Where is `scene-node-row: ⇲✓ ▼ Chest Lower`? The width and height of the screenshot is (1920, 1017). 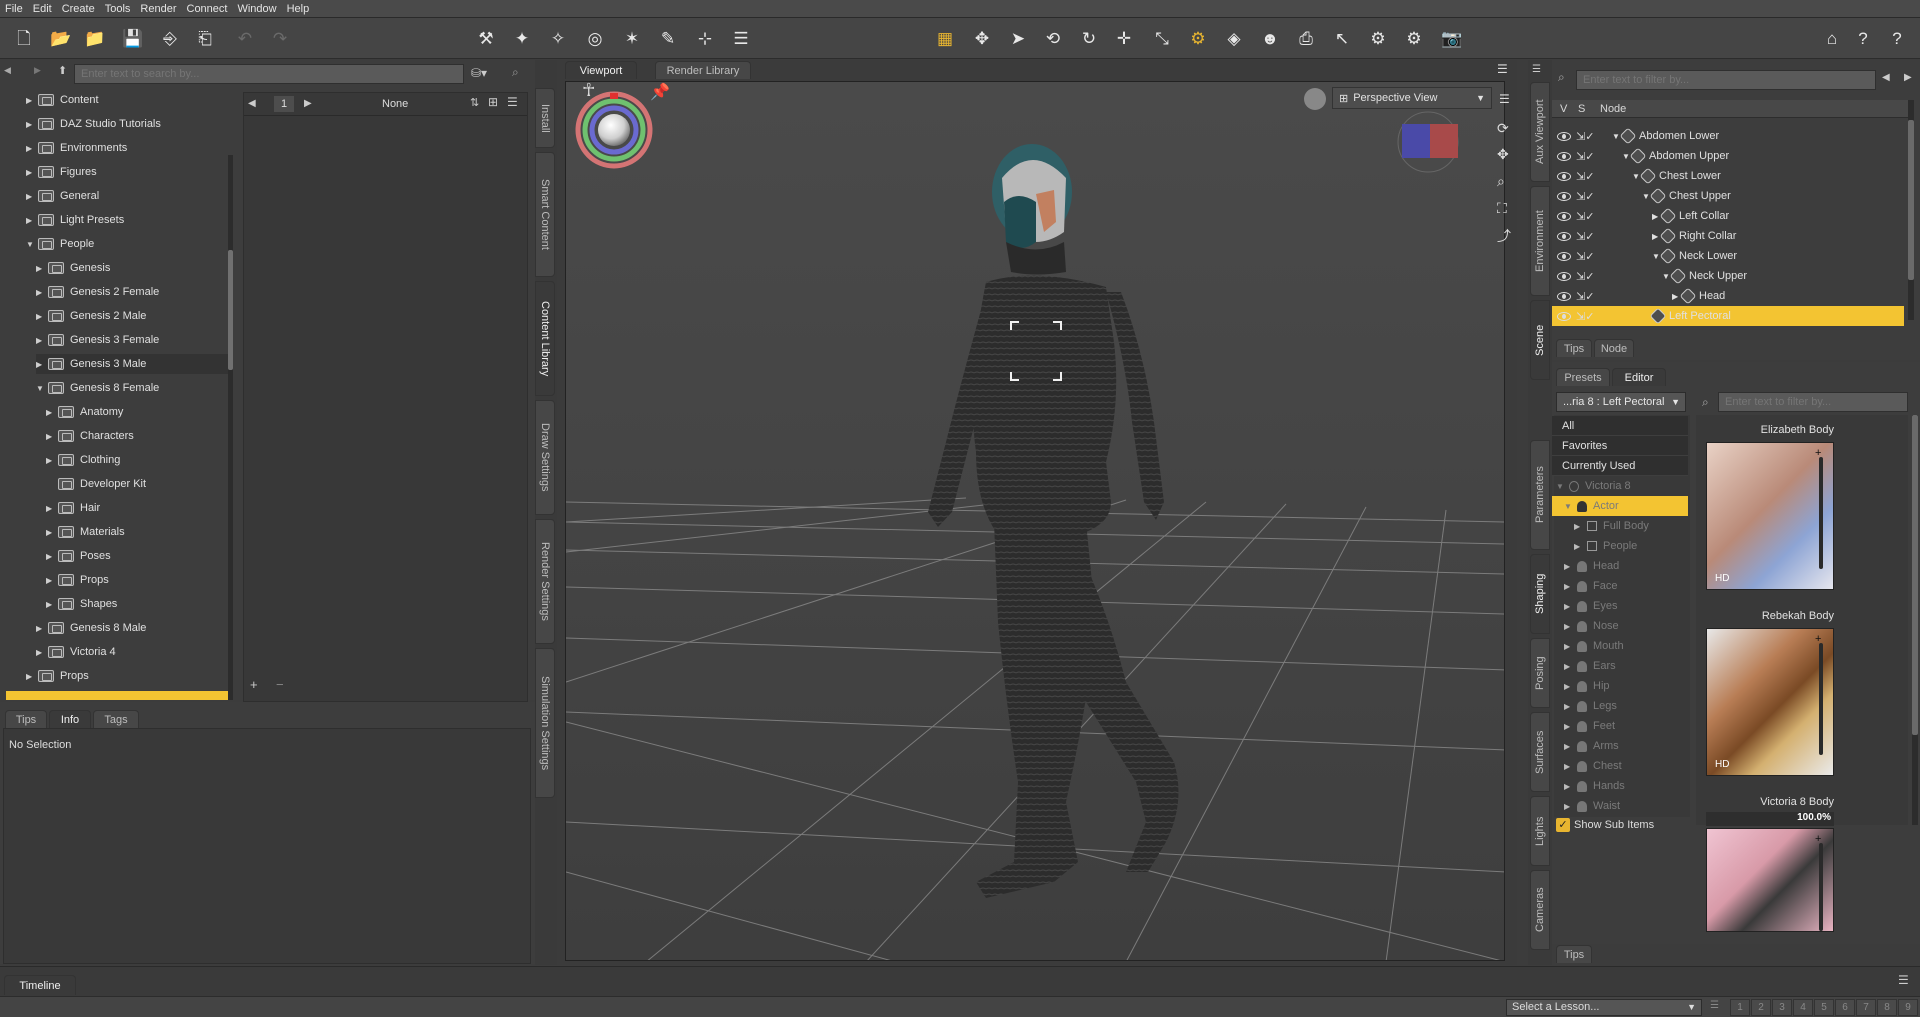 scene-node-row: ⇲✓ ▼ Chest Lower is located at coordinates (1728, 176).